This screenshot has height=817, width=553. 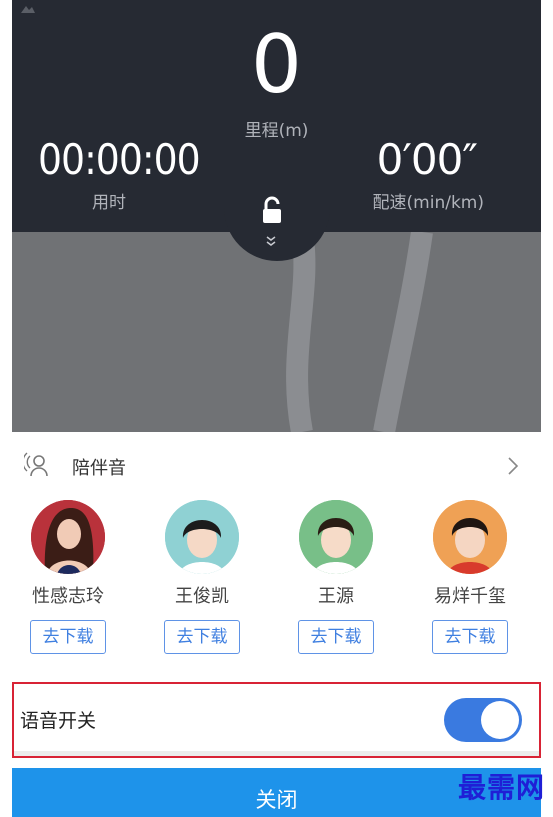 I want to click on pace-value: 0′00″, so click(x=427, y=159).